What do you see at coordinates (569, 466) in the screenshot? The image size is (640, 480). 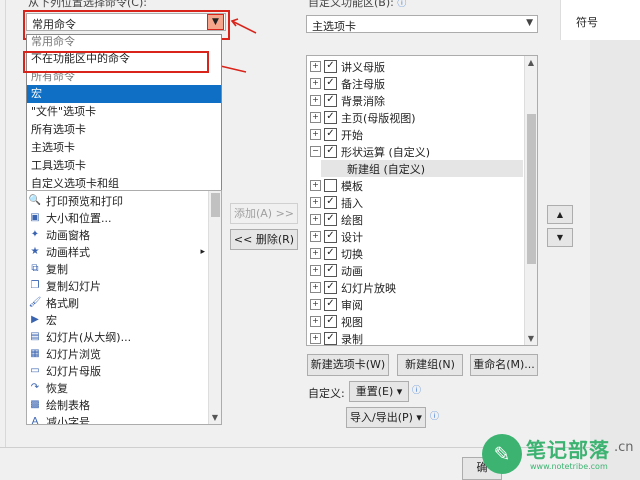 I see `watermark-url: www.notetribe.com` at bounding box center [569, 466].